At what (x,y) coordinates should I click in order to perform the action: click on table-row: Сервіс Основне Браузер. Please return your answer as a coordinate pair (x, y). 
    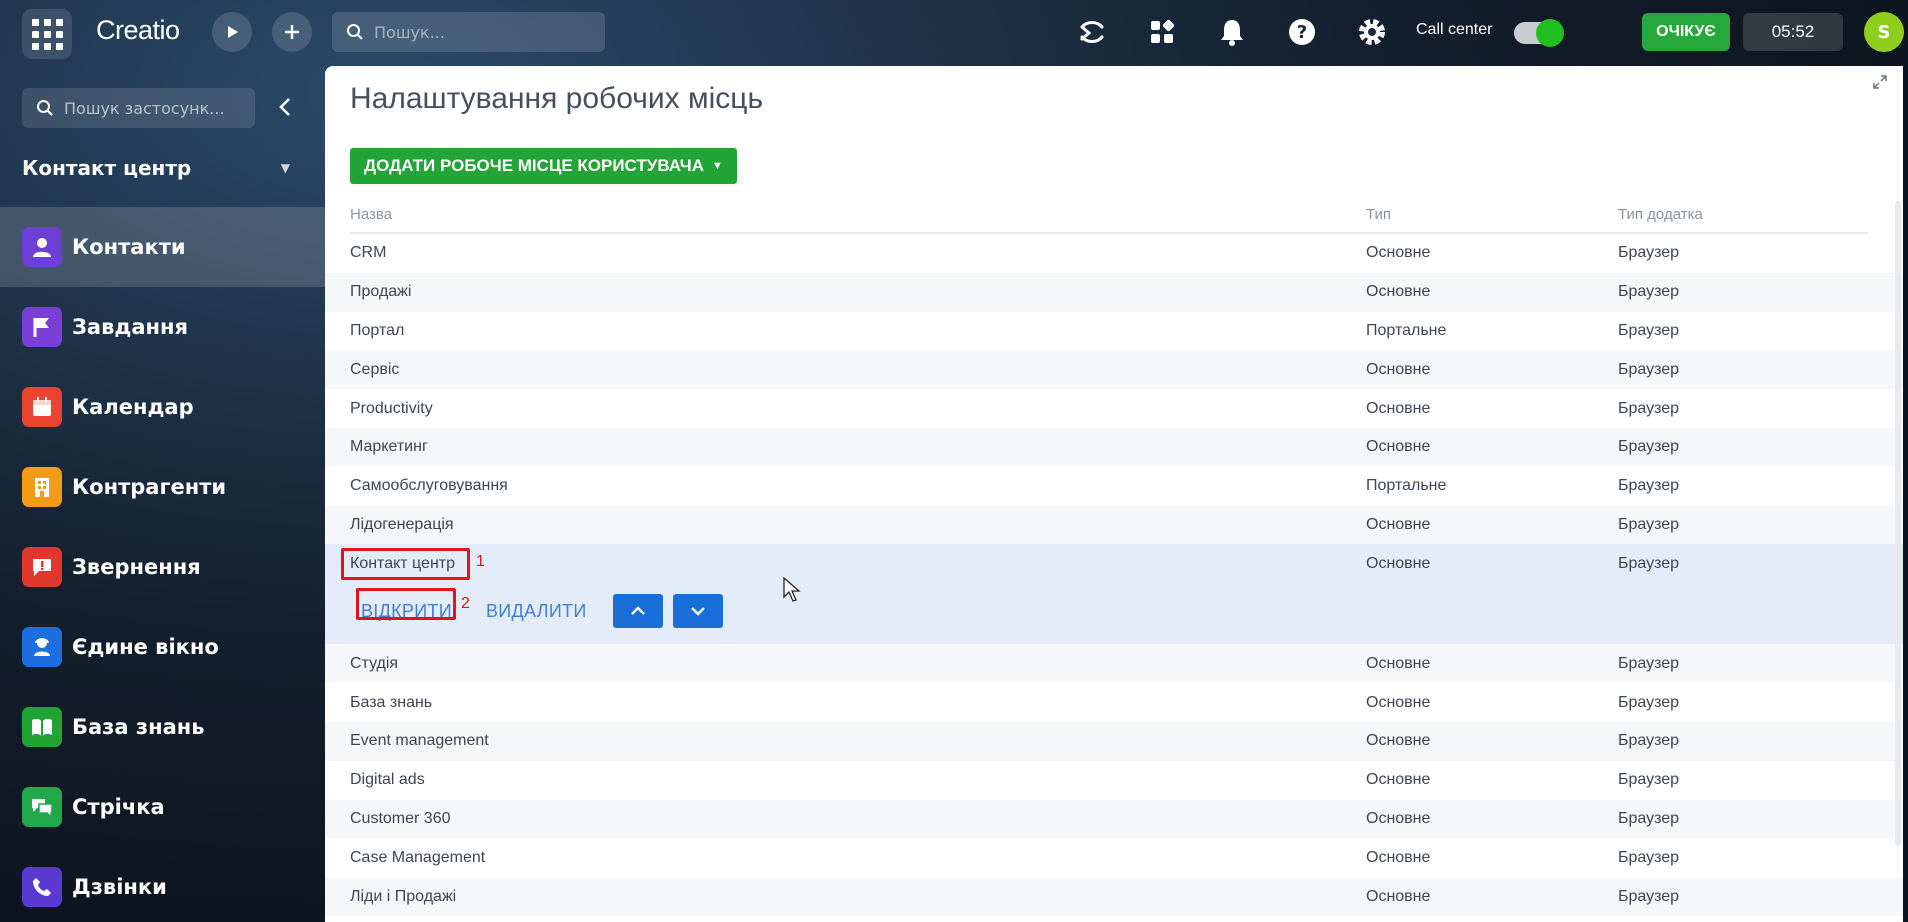
    Looking at the image, I should click on (1114, 370).